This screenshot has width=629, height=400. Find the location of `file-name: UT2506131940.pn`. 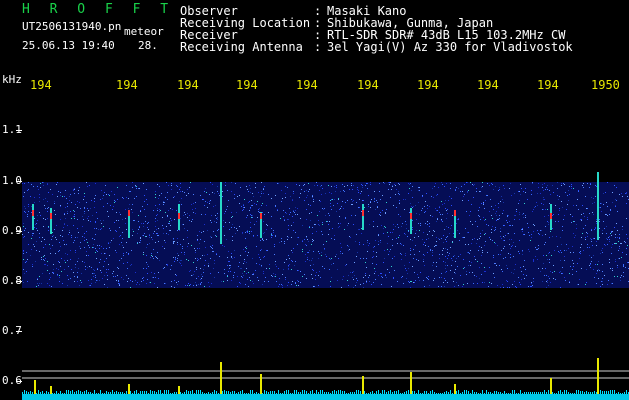

file-name: UT2506131940.pn is located at coordinates (72, 26).